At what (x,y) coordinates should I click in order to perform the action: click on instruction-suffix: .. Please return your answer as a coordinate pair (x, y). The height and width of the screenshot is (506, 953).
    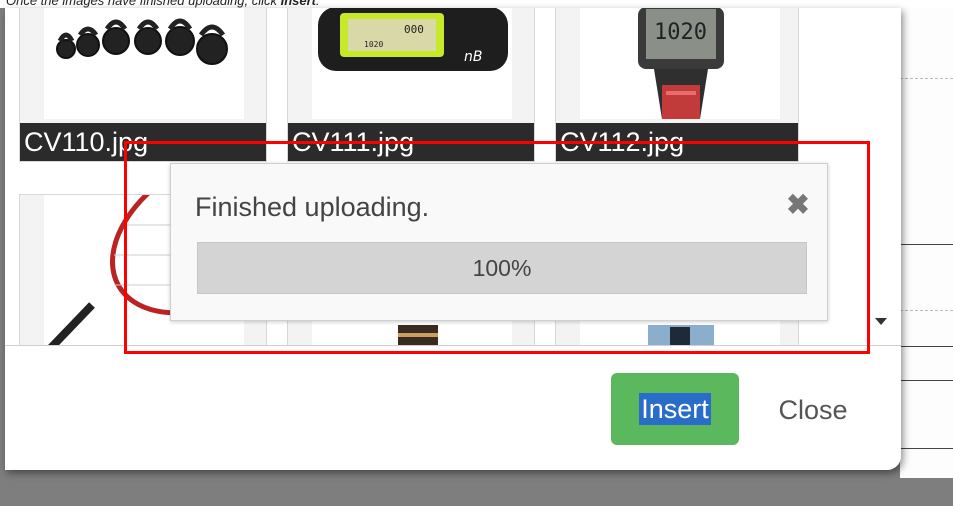
    Looking at the image, I should click on (318, 4).